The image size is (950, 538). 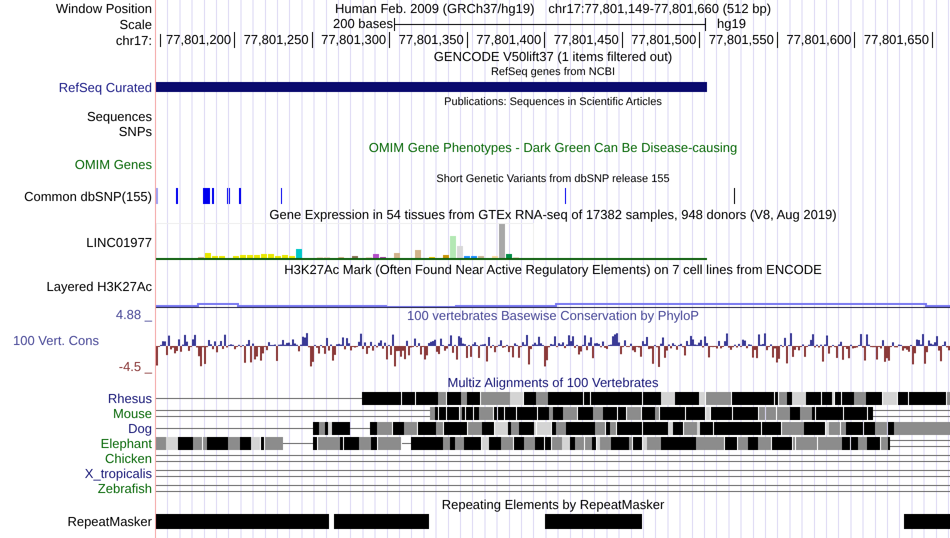 I want to click on track-label: RepeatMasker, so click(x=109, y=521).